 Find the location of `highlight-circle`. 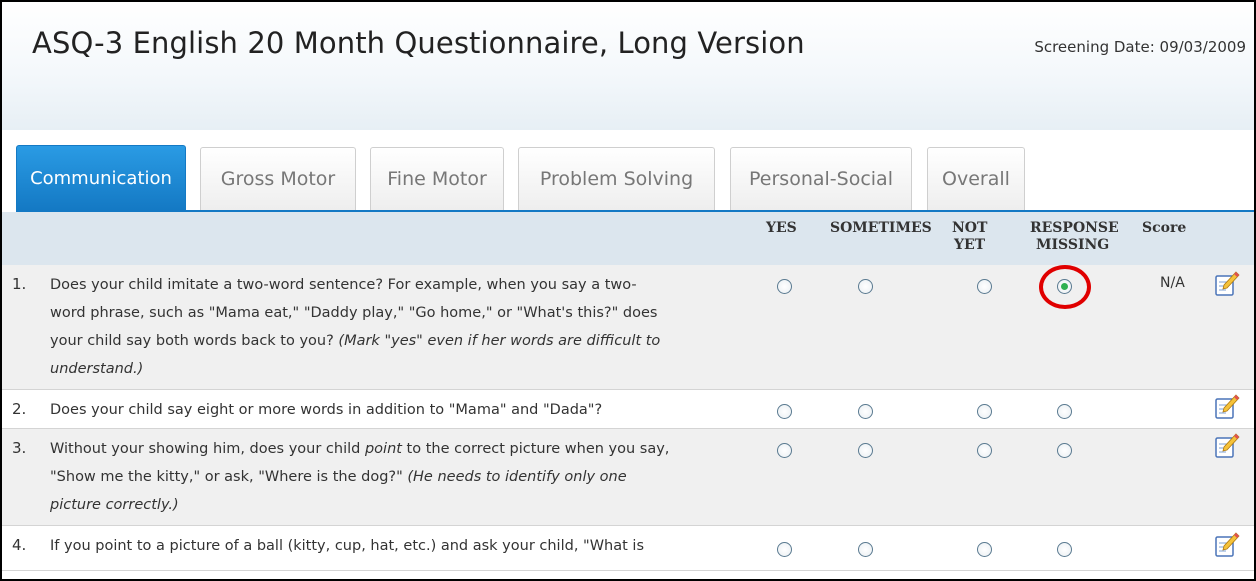

highlight-circle is located at coordinates (1065, 287).